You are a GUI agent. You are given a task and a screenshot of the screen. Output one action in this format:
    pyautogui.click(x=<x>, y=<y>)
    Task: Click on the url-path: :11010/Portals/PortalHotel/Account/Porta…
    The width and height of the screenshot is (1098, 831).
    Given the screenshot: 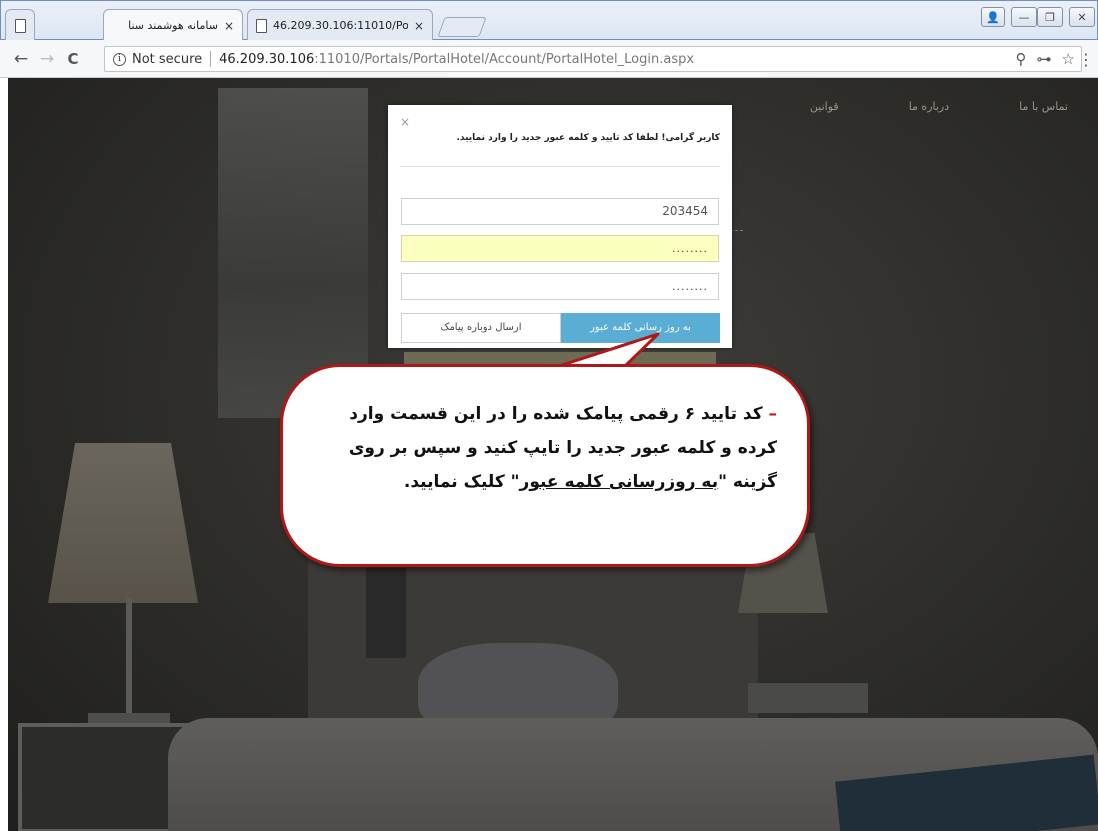 What is the action you would take?
    pyautogui.click(x=504, y=59)
    